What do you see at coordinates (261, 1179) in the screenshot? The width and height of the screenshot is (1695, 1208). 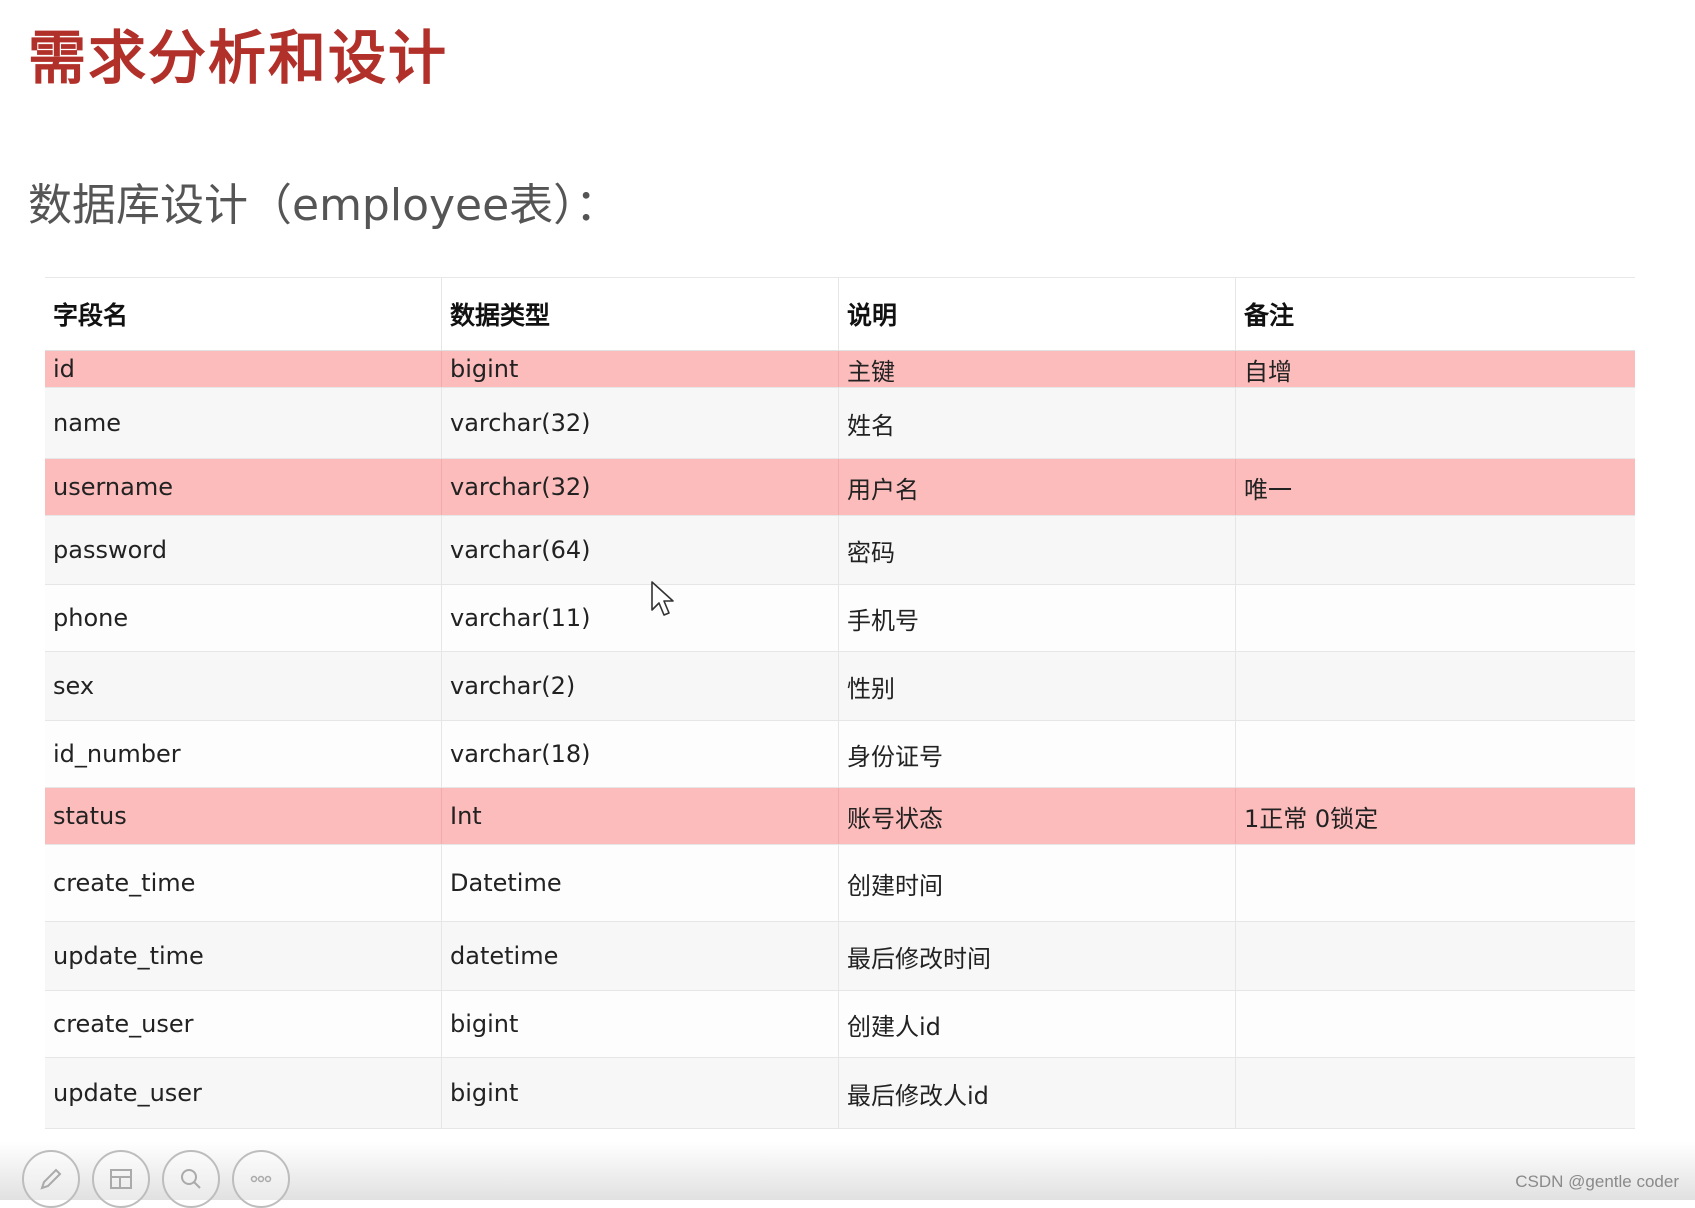 I see `more-icon` at bounding box center [261, 1179].